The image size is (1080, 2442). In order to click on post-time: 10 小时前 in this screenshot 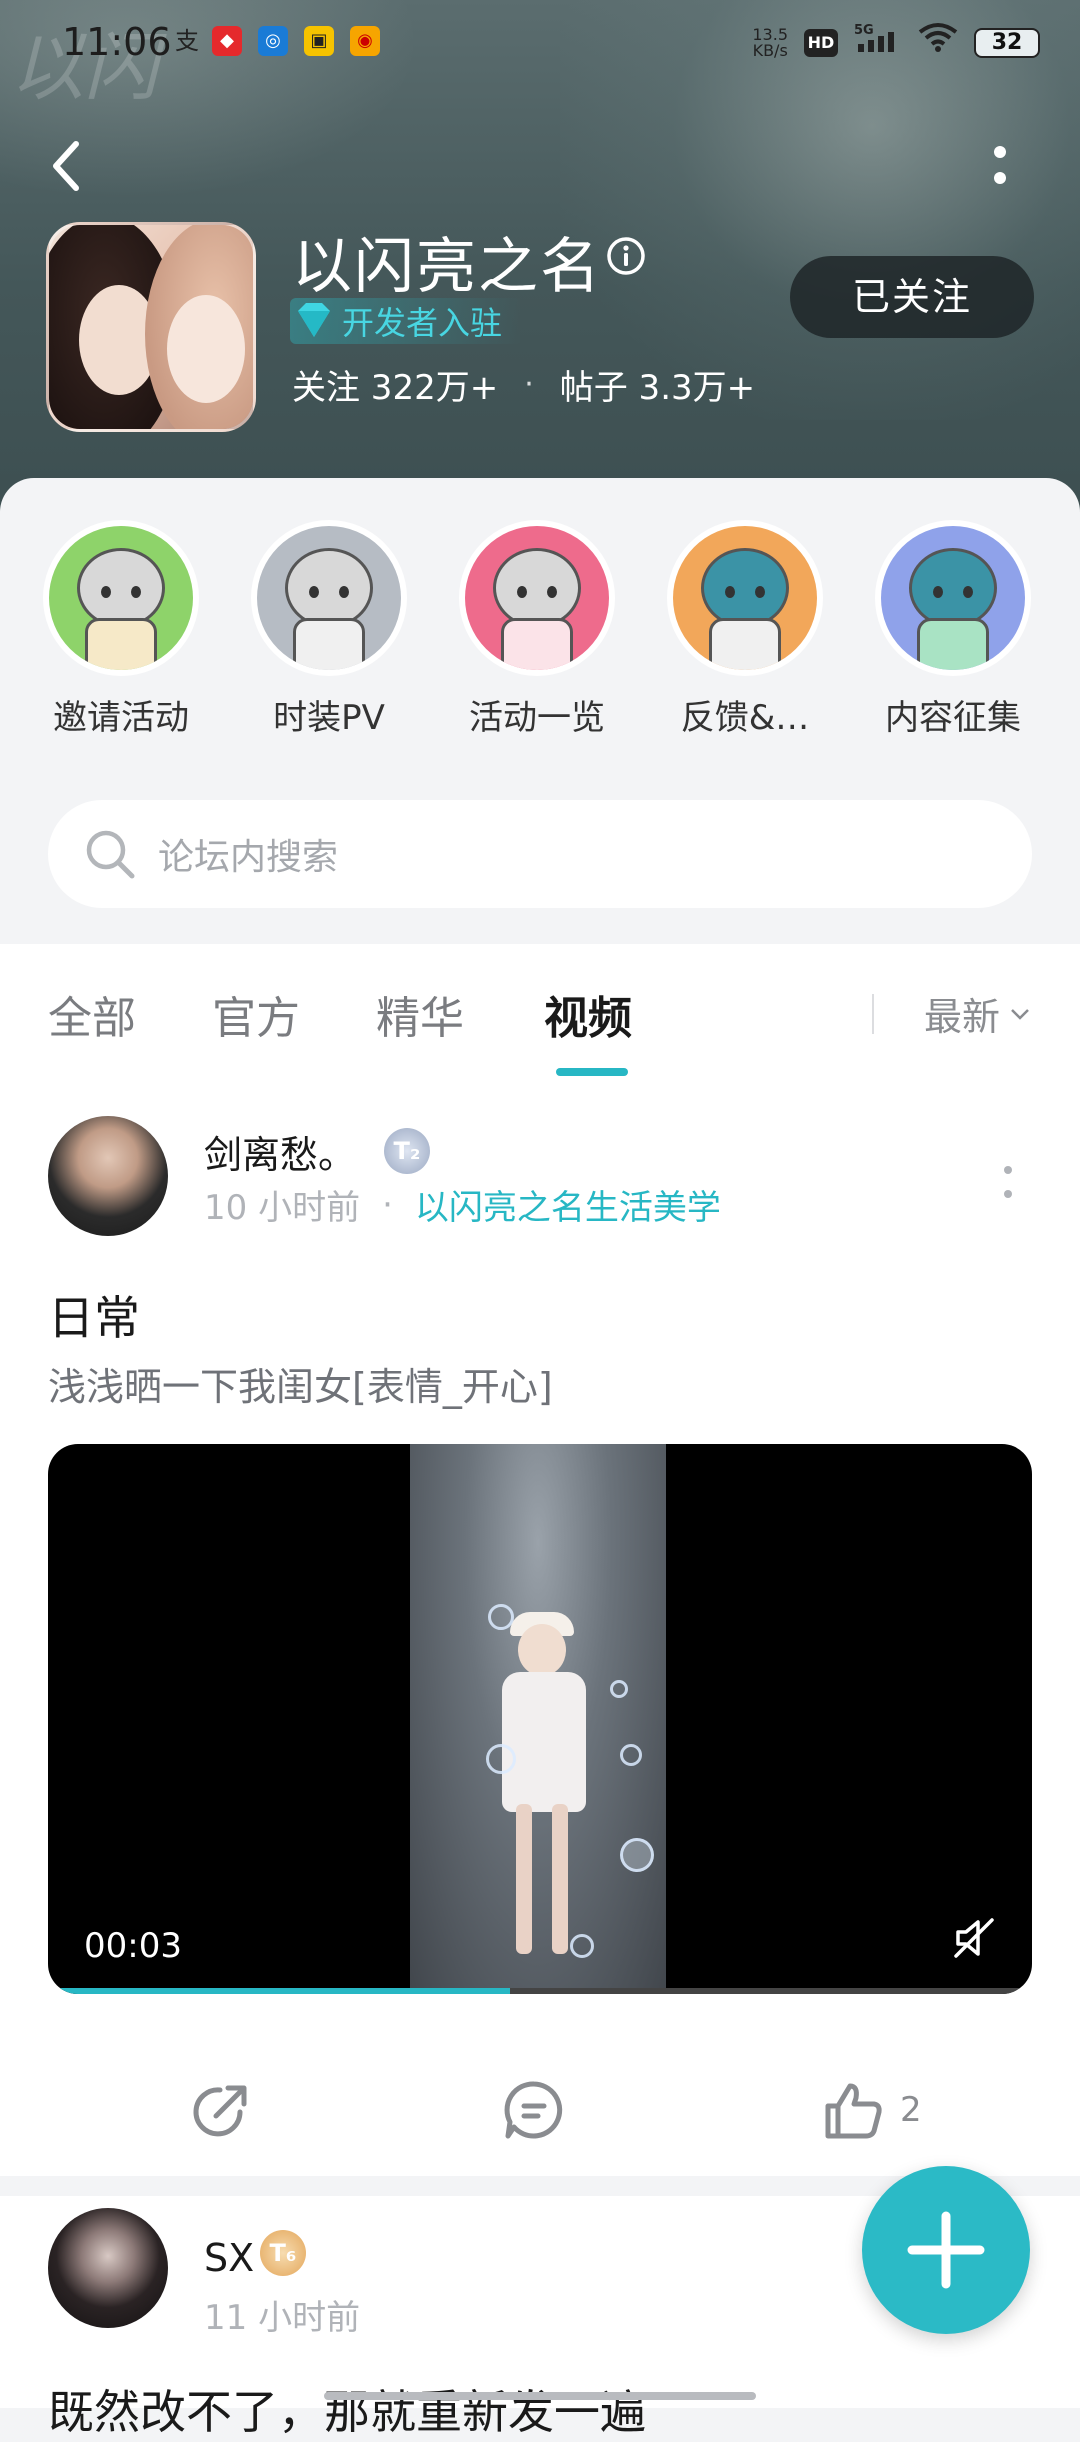, I will do `click(282, 1208)`.